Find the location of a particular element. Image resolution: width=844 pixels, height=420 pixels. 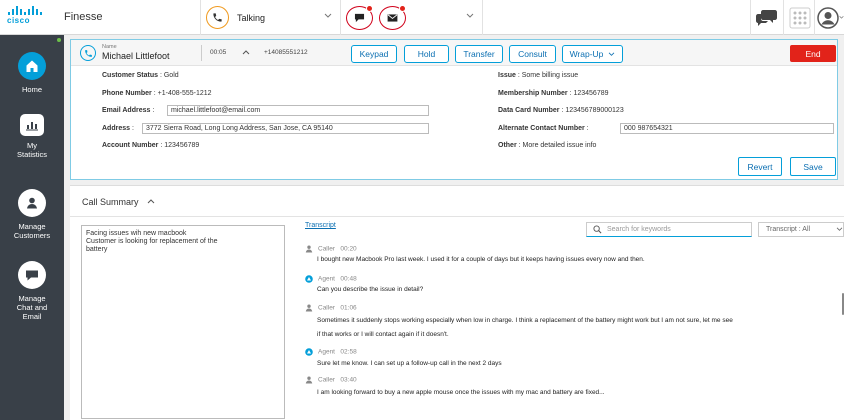

alternate-contact-input: 000 987654321 is located at coordinates (727, 128).